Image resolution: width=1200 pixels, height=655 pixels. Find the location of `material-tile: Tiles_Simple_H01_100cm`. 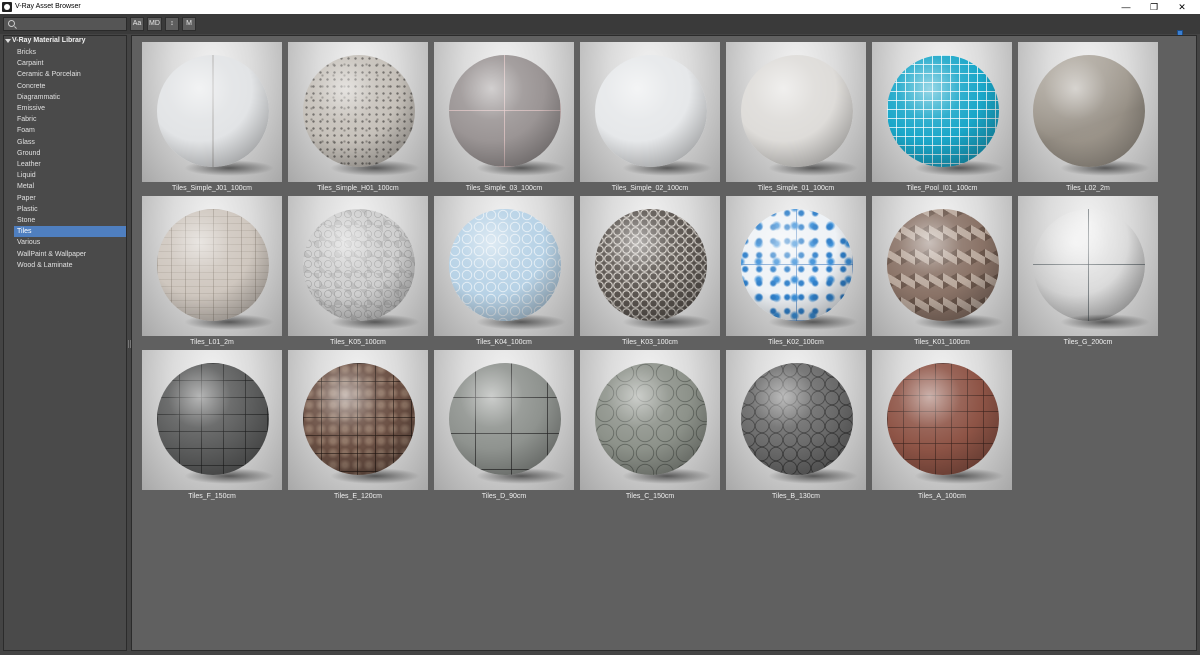

material-tile: Tiles_Simple_H01_100cm is located at coordinates (358, 119).